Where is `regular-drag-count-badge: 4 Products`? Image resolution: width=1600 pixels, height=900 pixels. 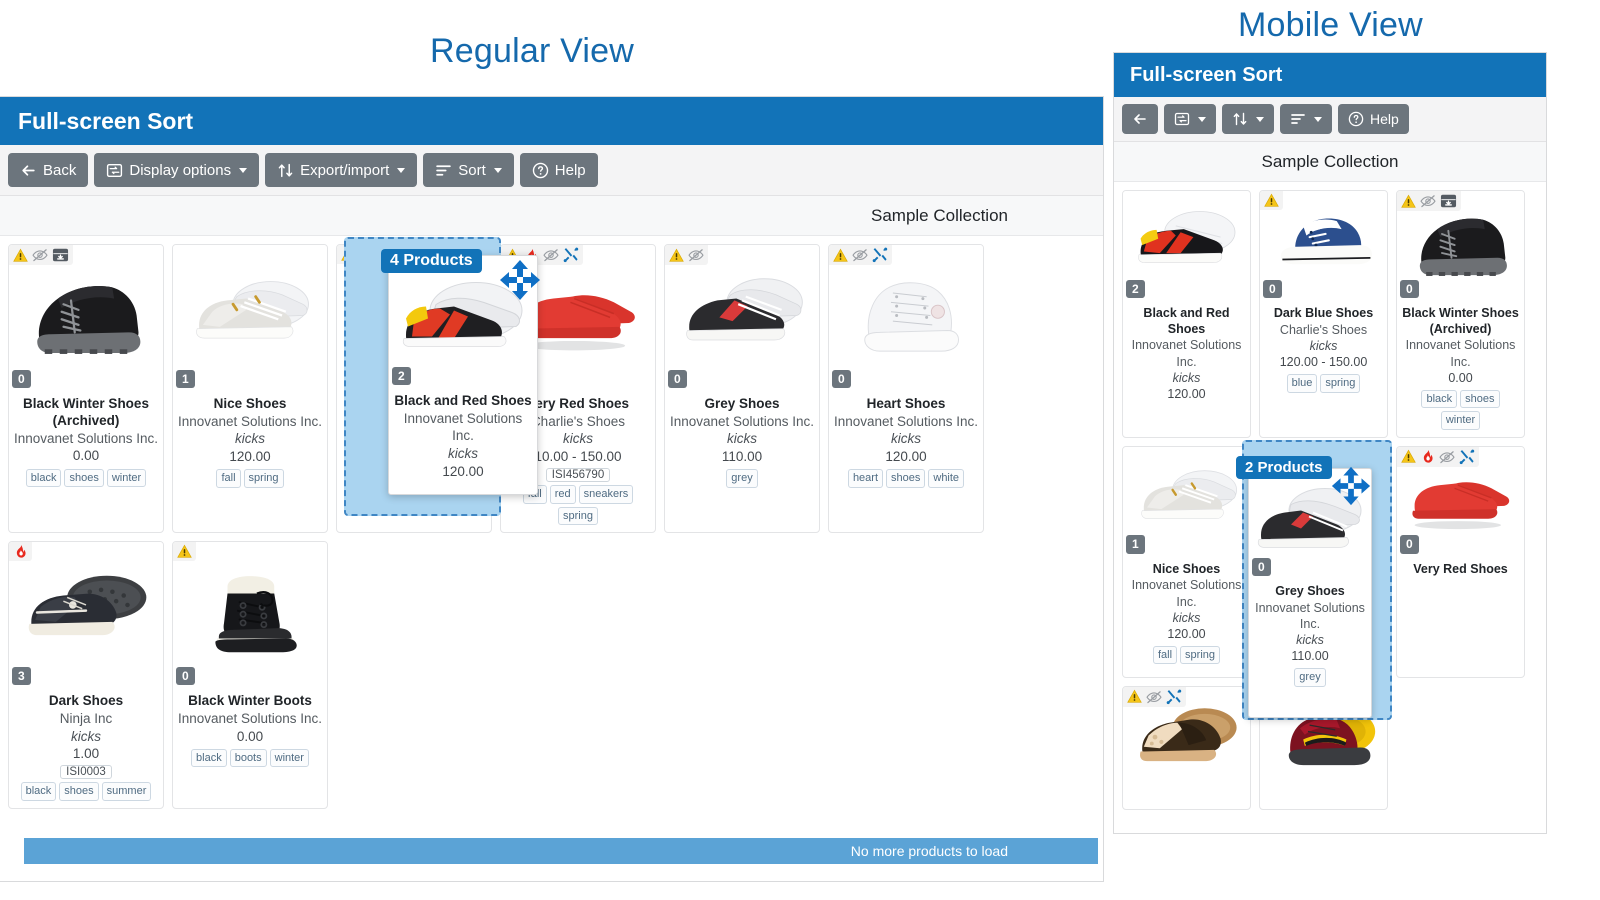 regular-drag-count-badge: 4 Products is located at coordinates (431, 261).